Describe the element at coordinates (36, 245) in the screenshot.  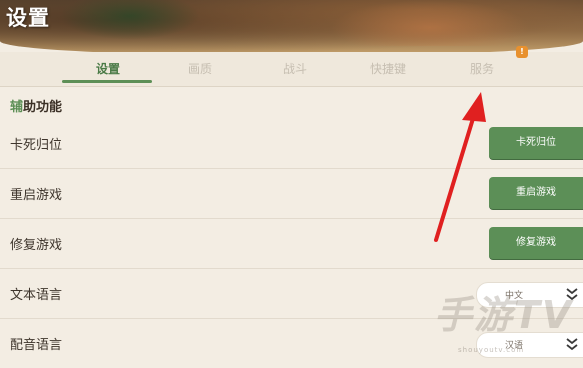
I see `setting-label: 修复游戏` at that location.